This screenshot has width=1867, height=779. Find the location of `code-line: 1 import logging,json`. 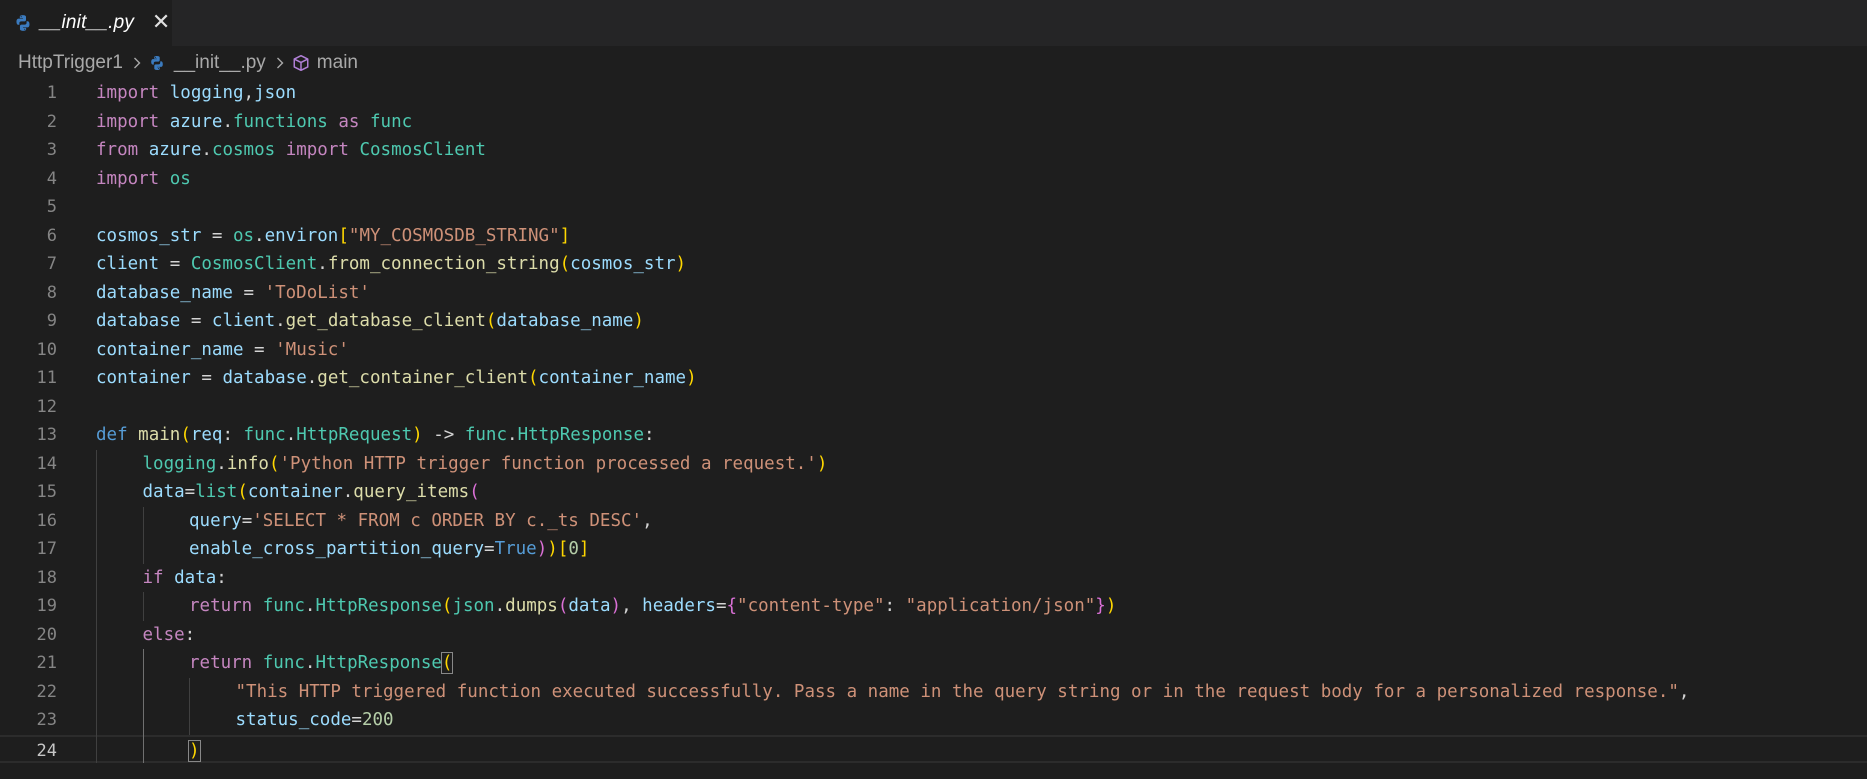

code-line: 1 import logging,json is located at coordinates (933, 93).